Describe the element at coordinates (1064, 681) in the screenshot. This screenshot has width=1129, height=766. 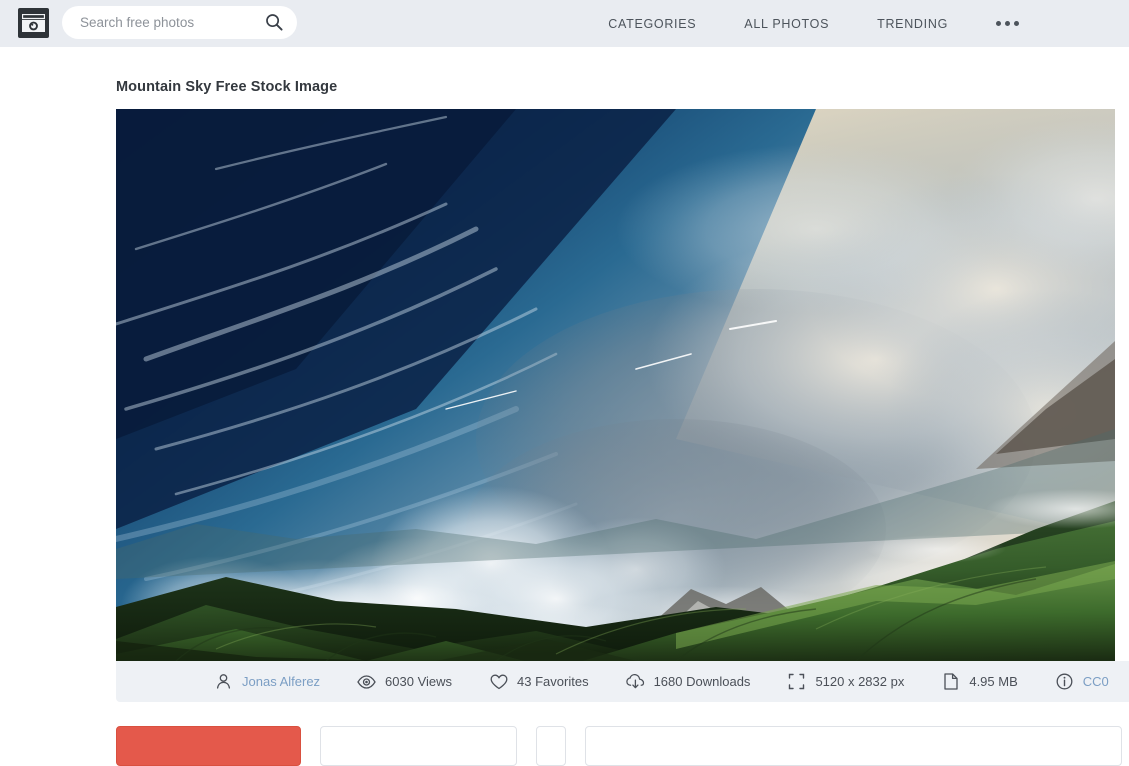
I see `info-icon` at that location.